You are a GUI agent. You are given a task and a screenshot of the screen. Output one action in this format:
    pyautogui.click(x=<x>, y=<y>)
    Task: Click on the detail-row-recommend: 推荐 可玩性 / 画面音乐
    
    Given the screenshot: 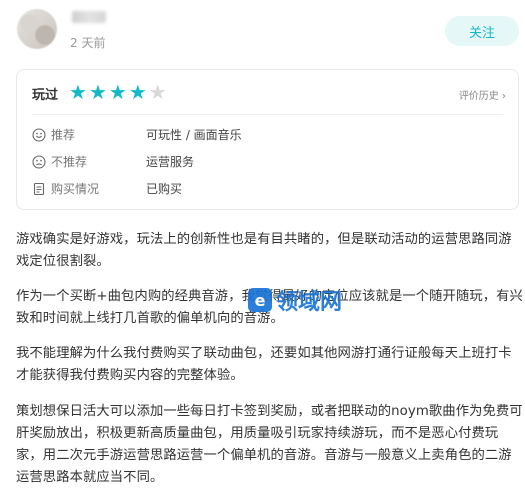 What is the action you would take?
    pyautogui.click(x=136, y=134)
    